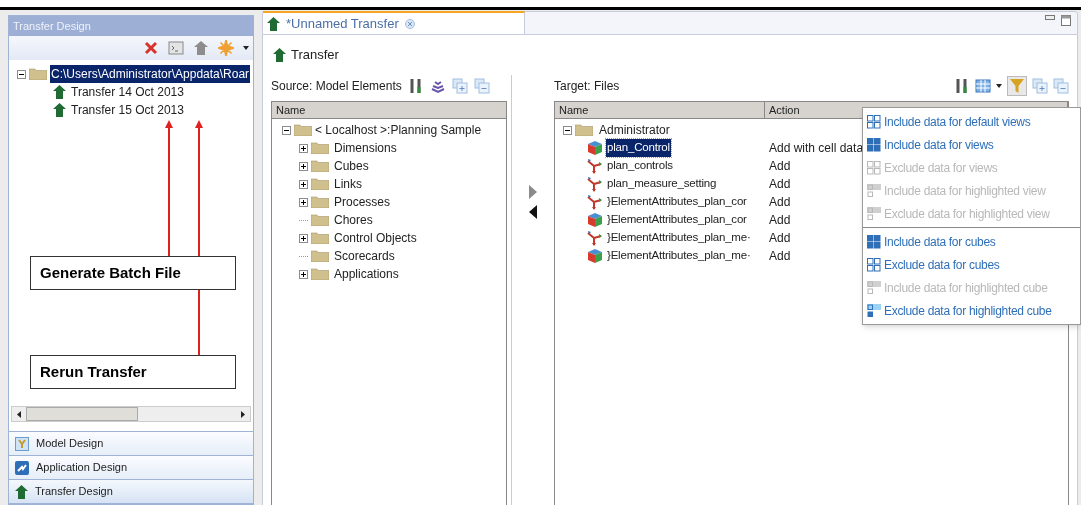 This screenshot has width=1081, height=505. Describe the element at coordinates (394, 22) in the screenshot. I see `editor-tab: *Unnamed Transfer` at that location.